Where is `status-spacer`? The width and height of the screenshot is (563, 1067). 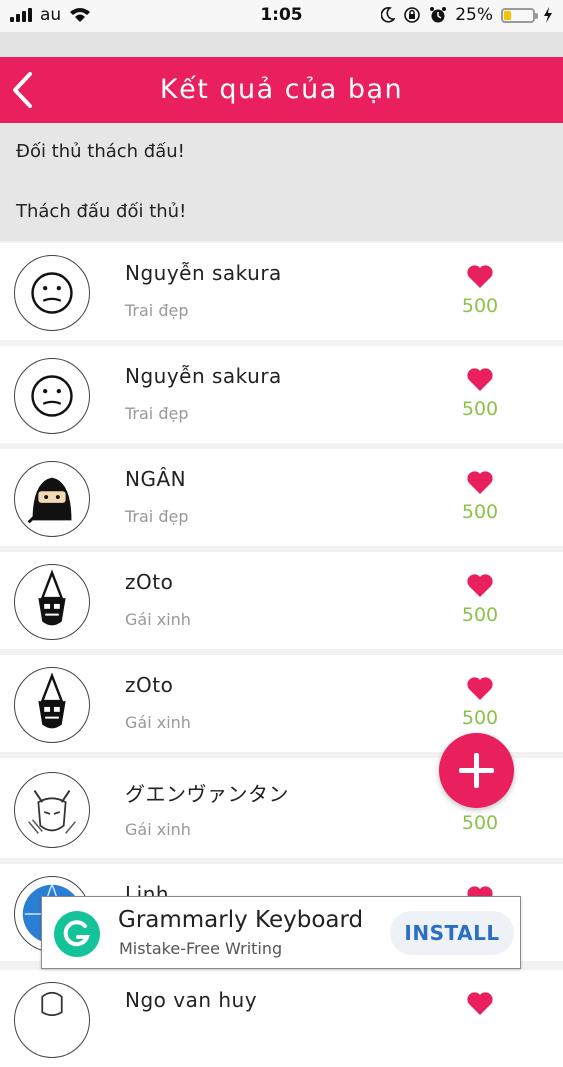
status-spacer is located at coordinates (281, 44).